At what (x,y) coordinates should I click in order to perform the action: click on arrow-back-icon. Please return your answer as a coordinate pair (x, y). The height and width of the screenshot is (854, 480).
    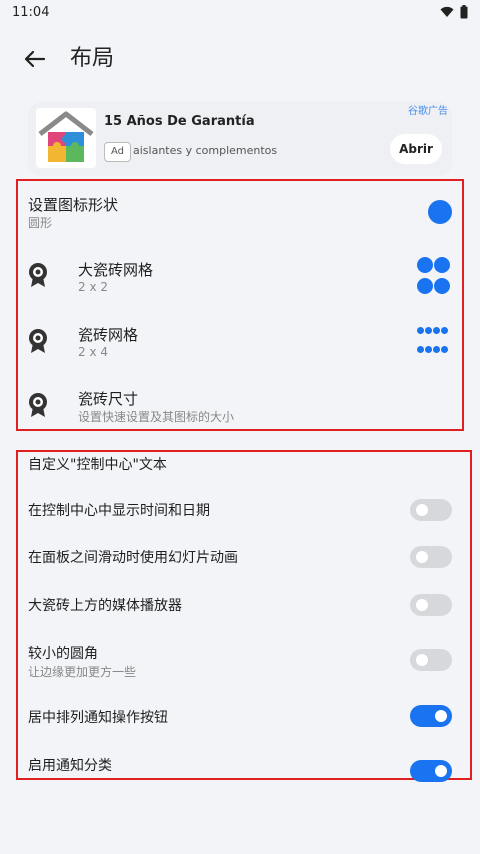
    Looking at the image, I should click on (35, 59).